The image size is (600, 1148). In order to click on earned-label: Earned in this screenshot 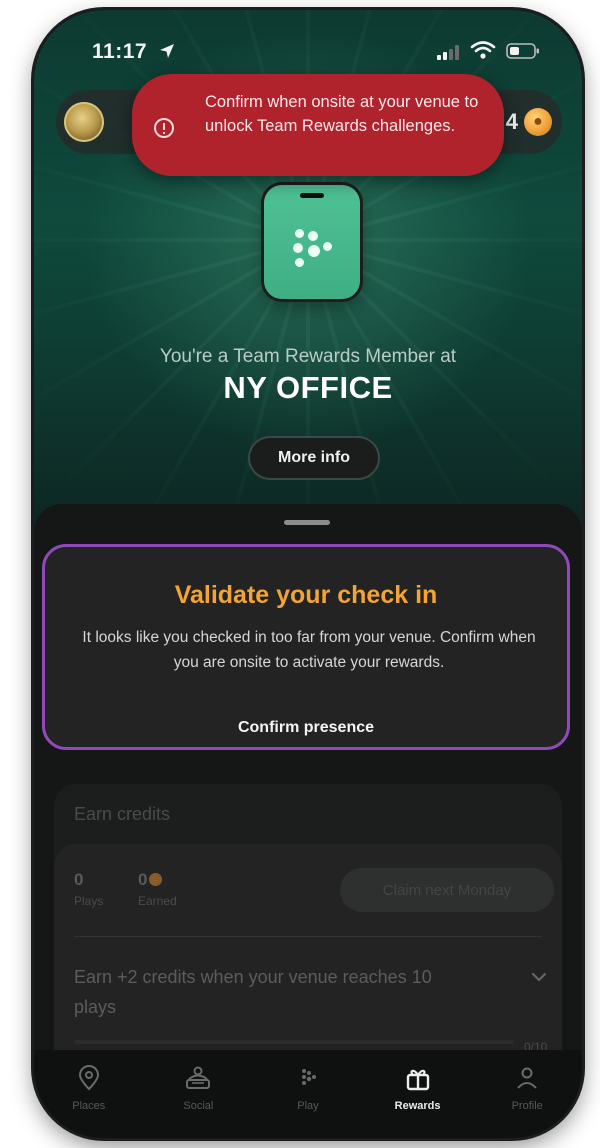, I will do `click(157, 901)`.